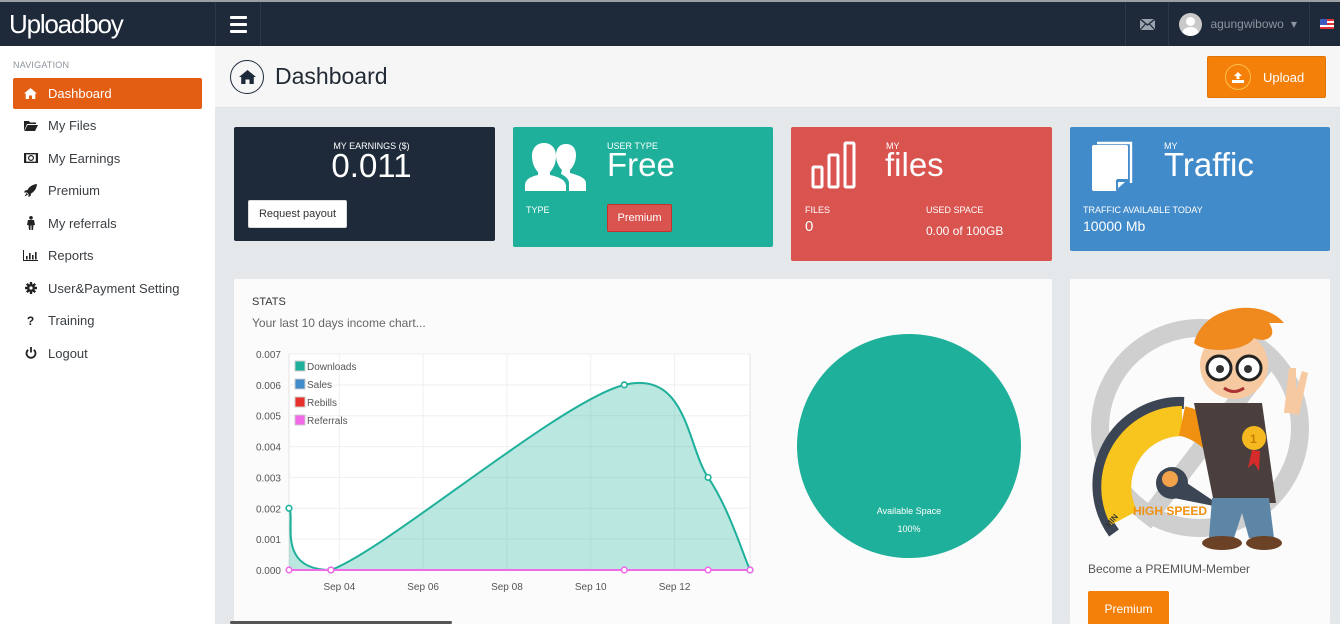 This screenshot has height=624, width=1340. Describe the element at coordinates (72, 126) in the screenshot. I see `sidebar-item-label: My Files` at that location.